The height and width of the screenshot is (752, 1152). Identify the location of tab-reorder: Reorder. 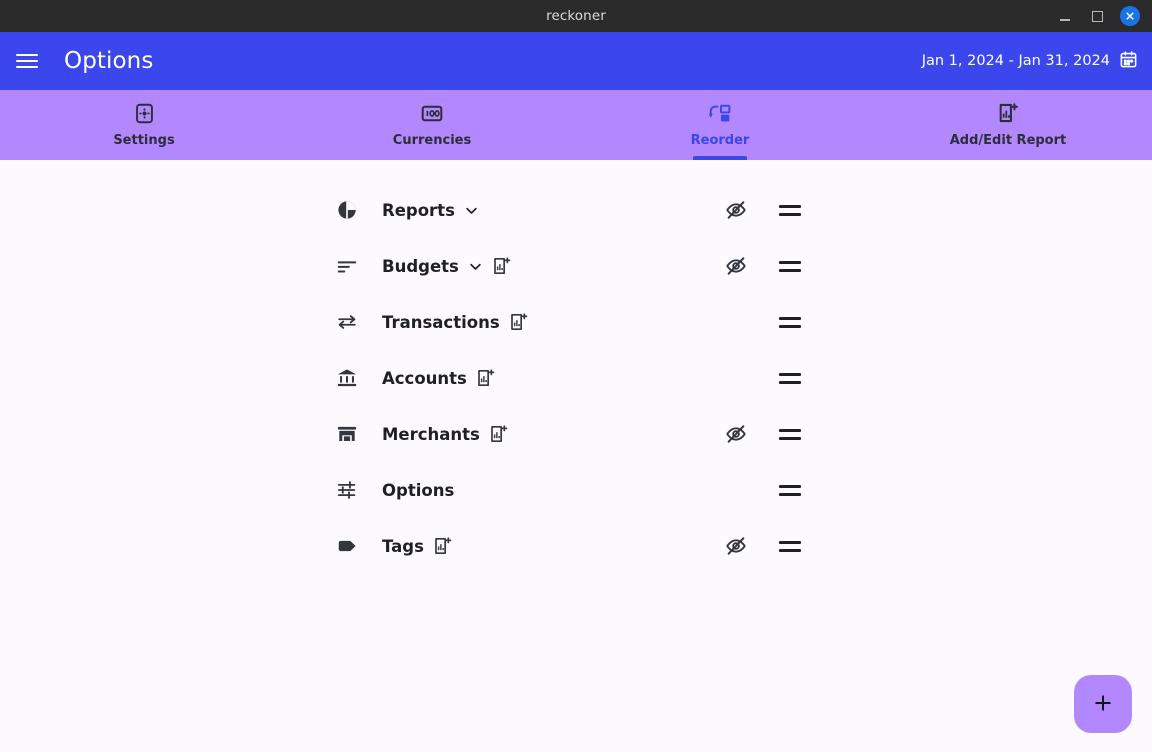
(720, 125).